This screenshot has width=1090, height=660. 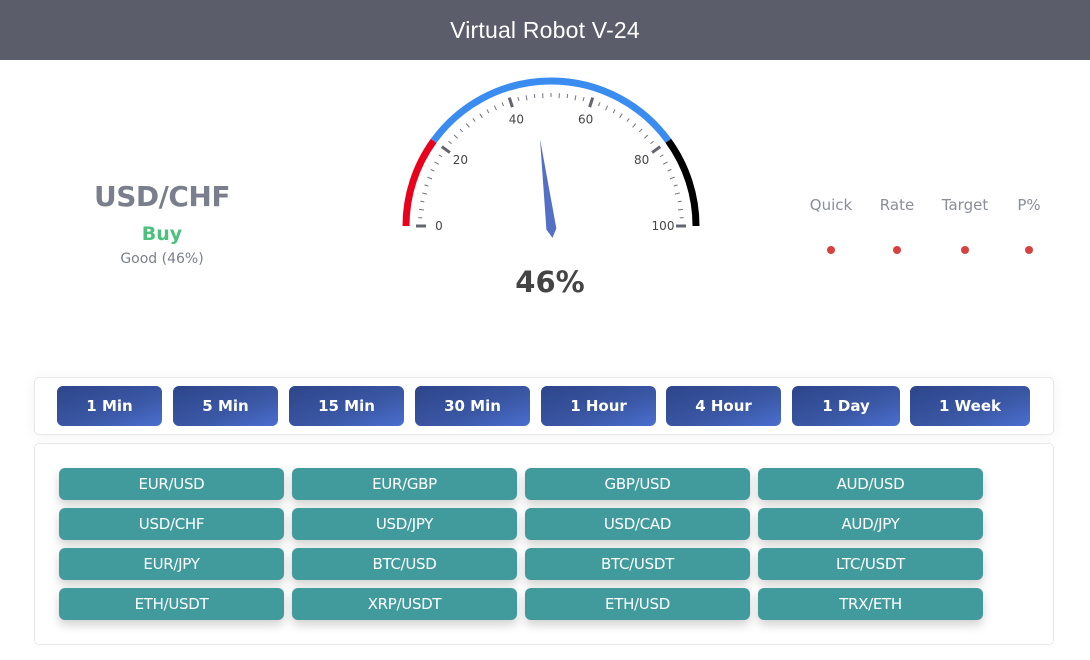 I want to click on pair-button-usd-chf: USD/CHF, so click(x=171, y=524).